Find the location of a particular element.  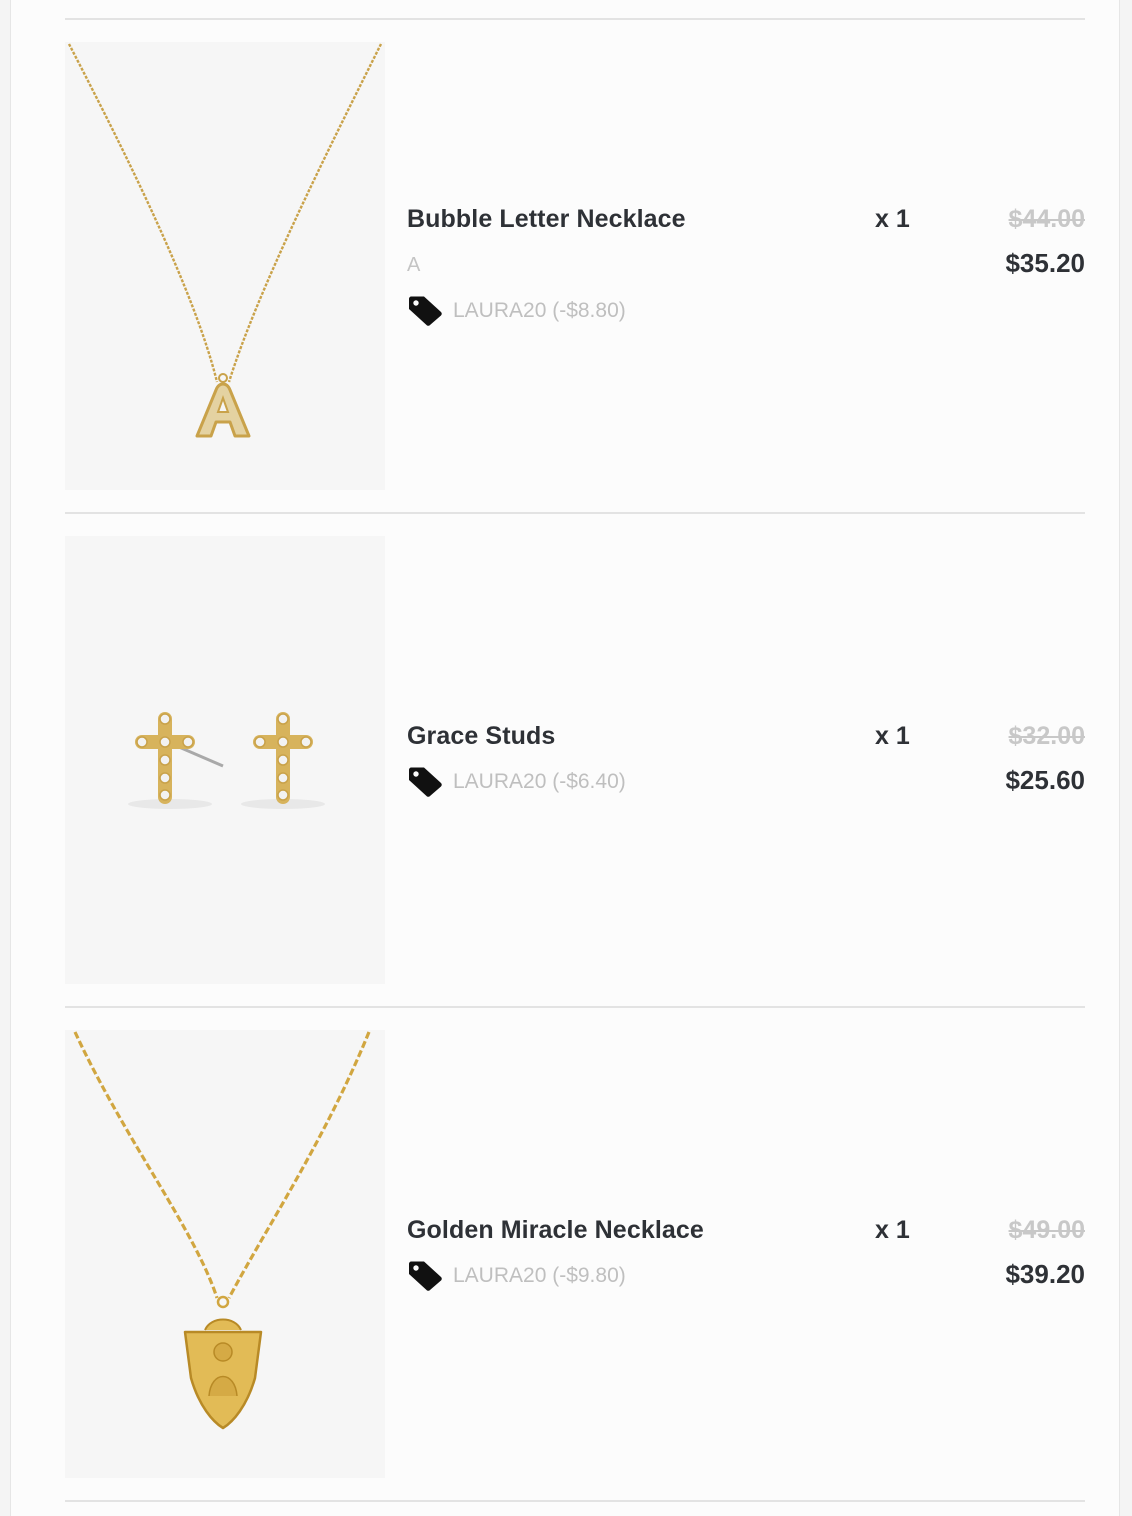

discount-row: LAURA20 (-$9.80) is located at coordinates (516, 1276).